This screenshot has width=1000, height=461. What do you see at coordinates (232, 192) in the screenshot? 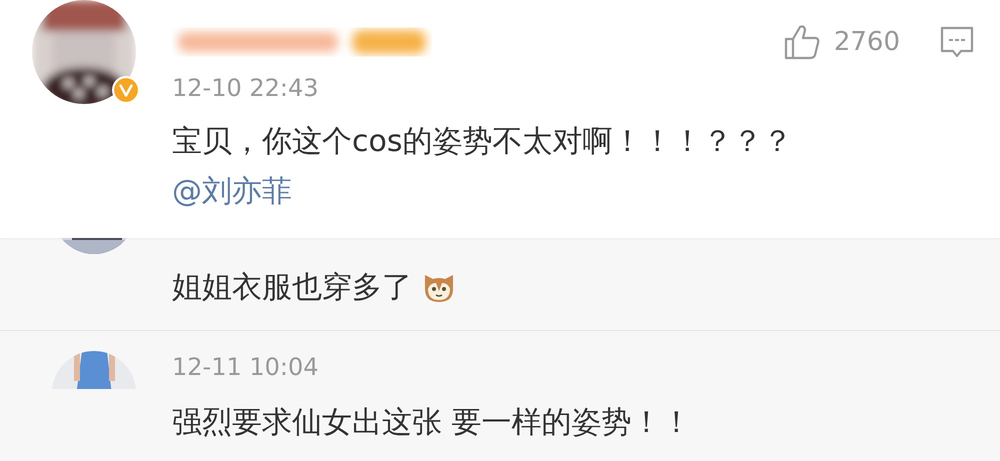
I see `mention-link: @刘亦菲` at bounding box center [232, 192].